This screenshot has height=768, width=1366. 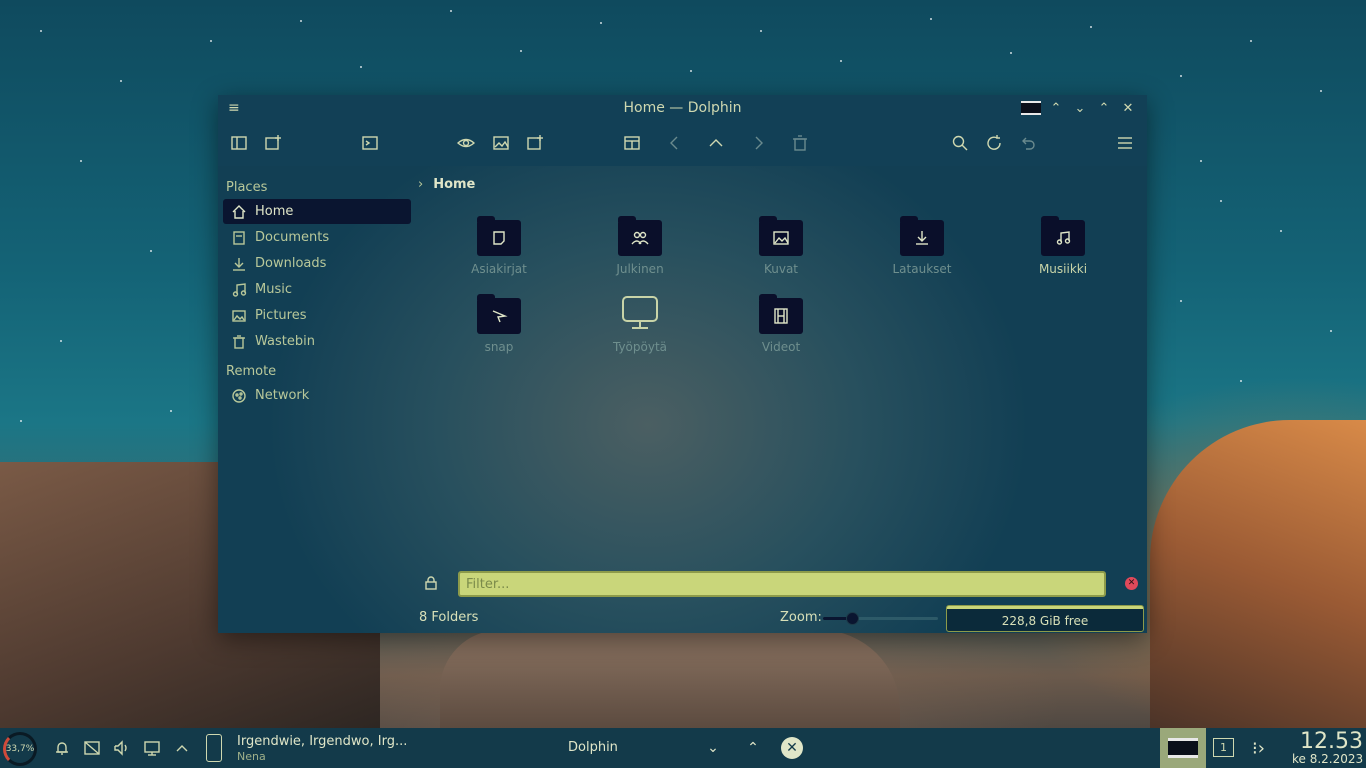 What do you see at coordinates (122, 748) in the screenshot?
I see `volume-icon` at bounding box center [122, 748].